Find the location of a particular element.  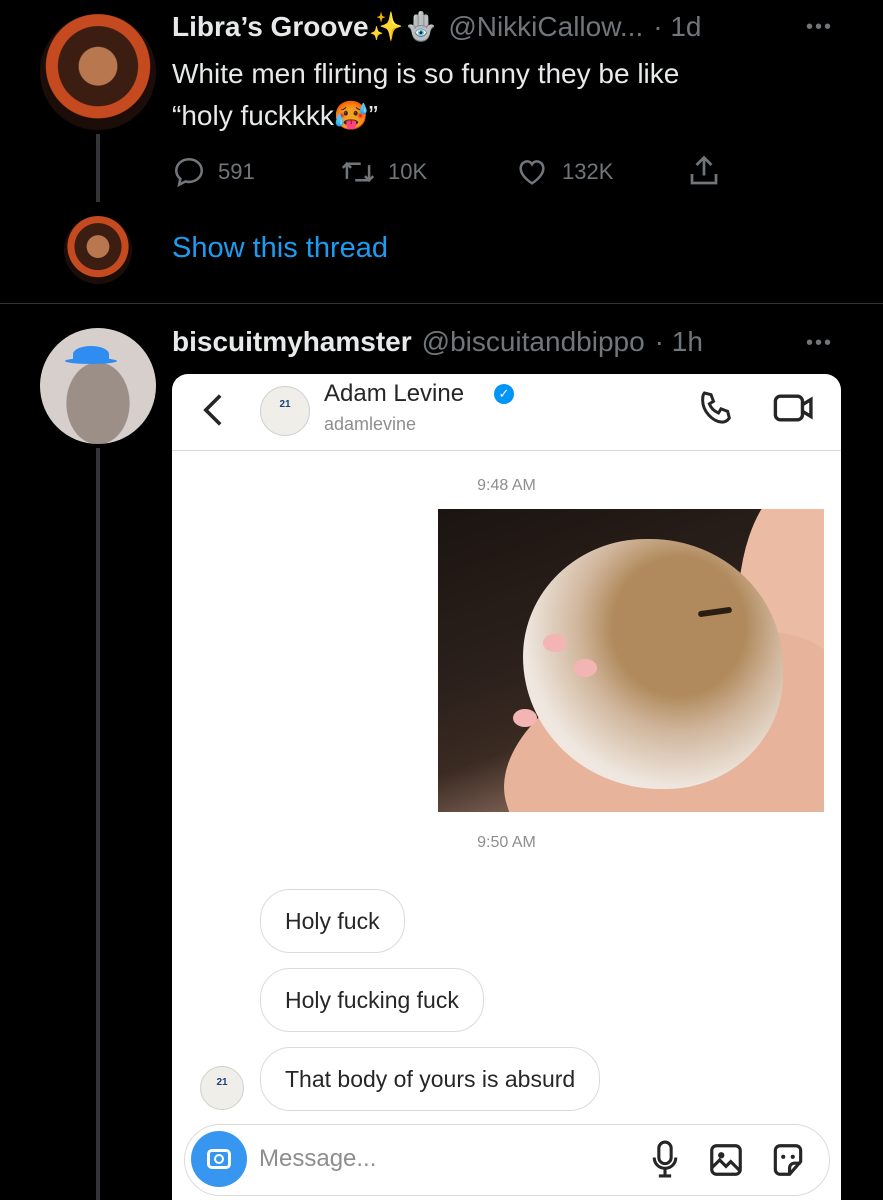

camera-icon is located at coordinates (219, 1159).